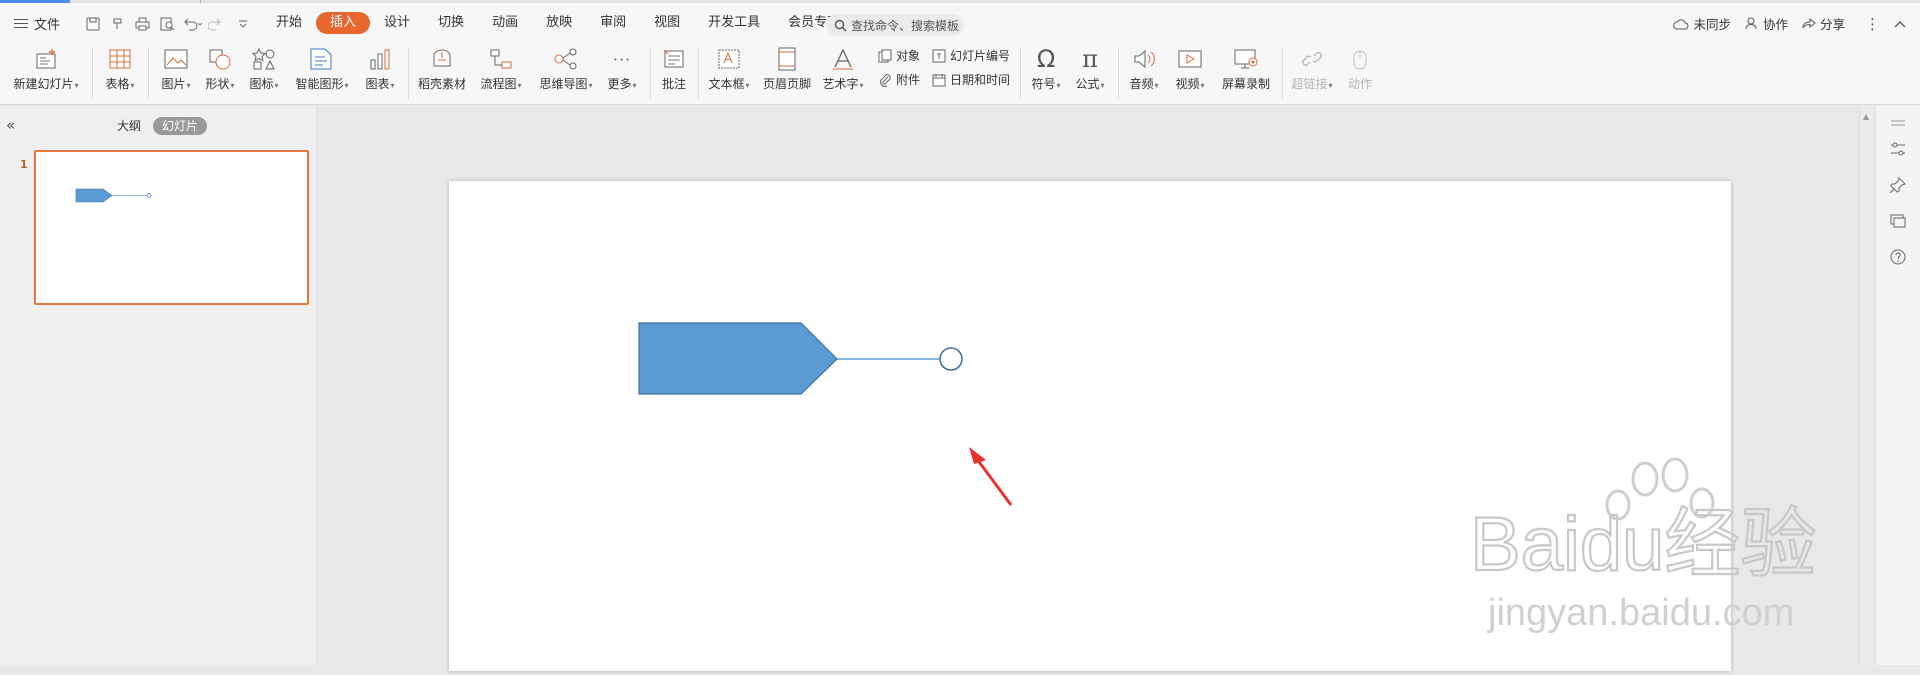 This screenshot has width=1920, height=675. What do you see at coordinates (451, 23) in the screenshot?
I see `tab-transitions: 切换` at bounding box center [451, 23].